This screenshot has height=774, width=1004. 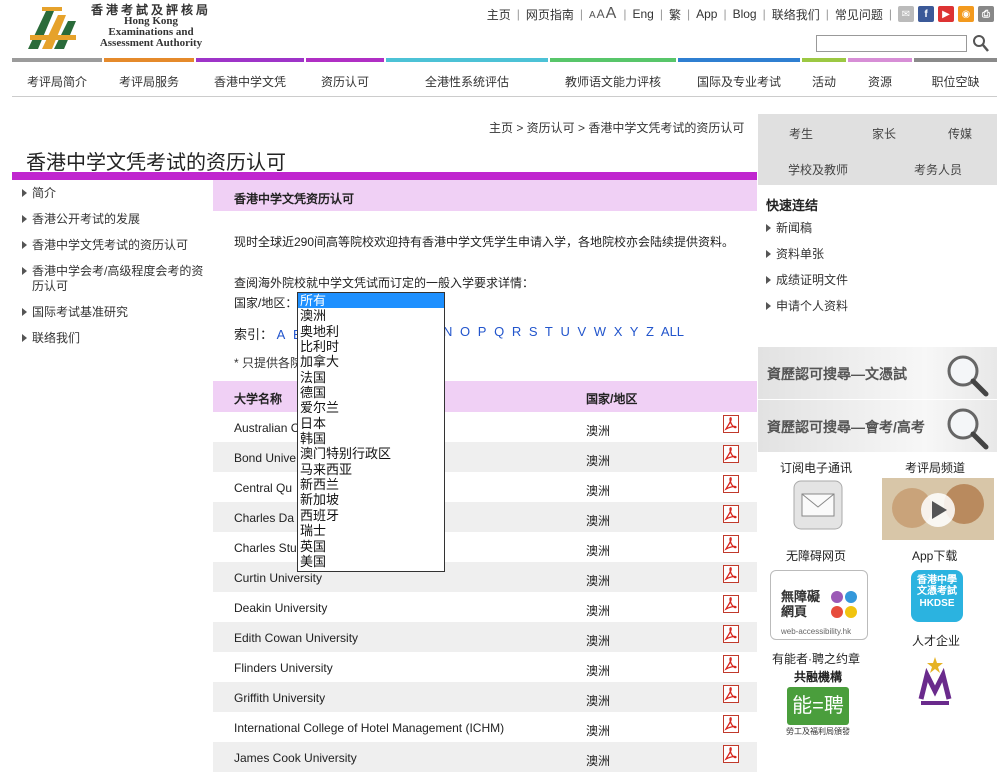 I want to click on audience-candidates: 考生, so click(x=801, y=133).